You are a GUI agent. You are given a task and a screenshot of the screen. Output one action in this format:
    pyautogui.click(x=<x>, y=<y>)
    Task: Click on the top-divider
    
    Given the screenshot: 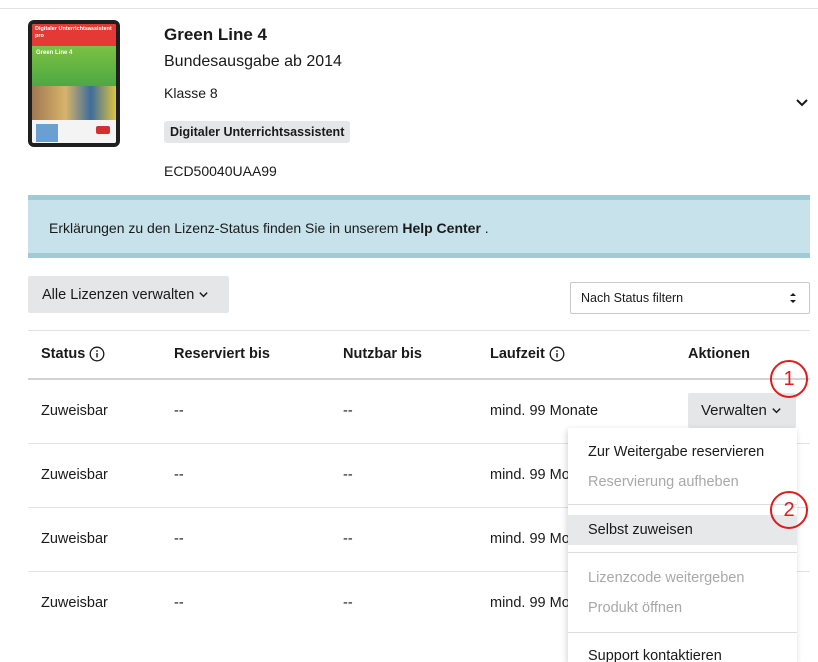 What is the action you would take?
    pyautogui.click(x=409, y=8)
    